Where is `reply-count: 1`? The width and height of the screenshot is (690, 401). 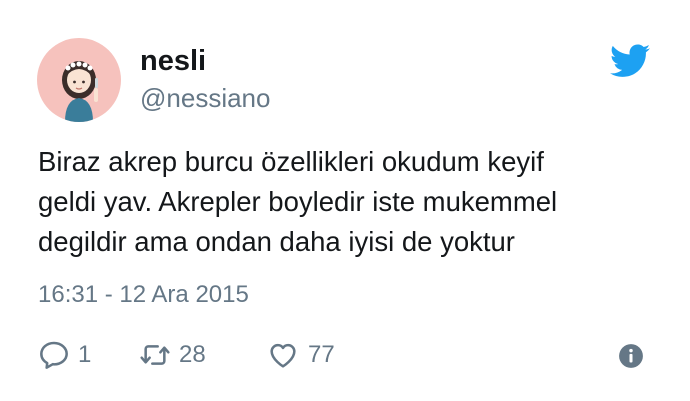 reply-count: 1 is located at coordinates (85, 354).